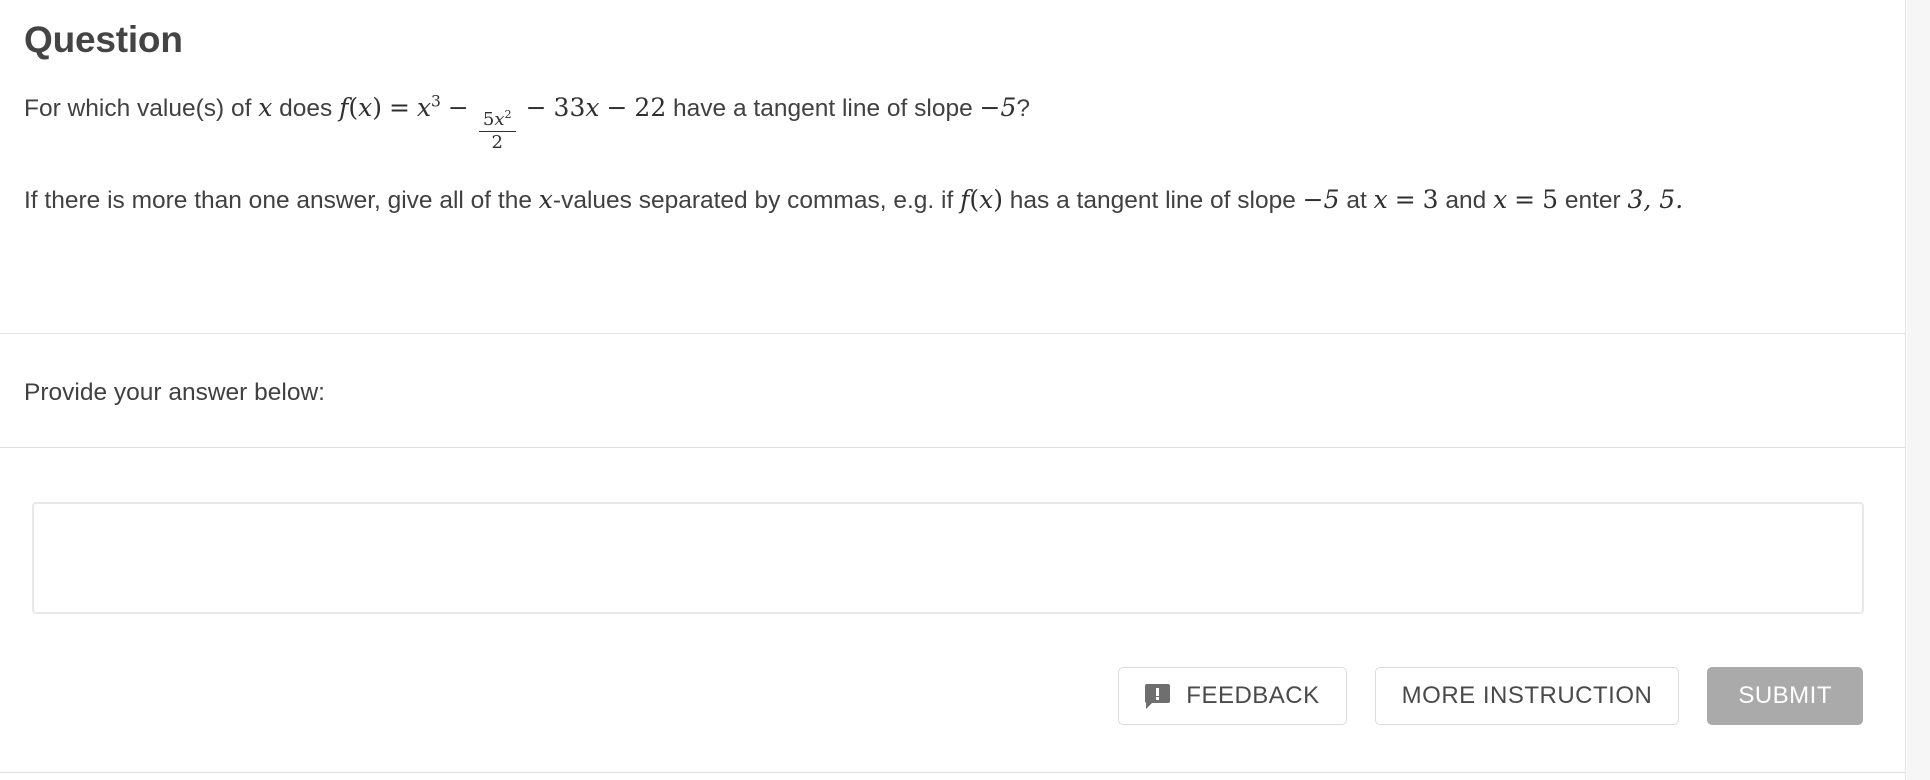 This screenshot has height=780, width=1930. I want to click on q1-frac-var: x, so click(499, 120).